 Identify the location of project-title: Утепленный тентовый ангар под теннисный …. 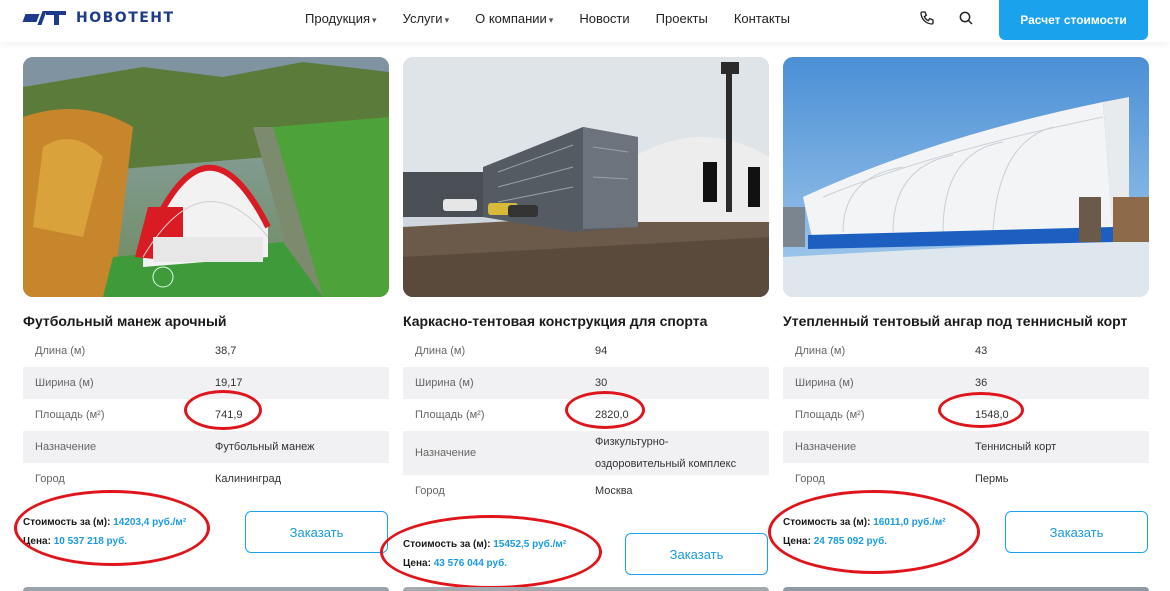
(955, 321).